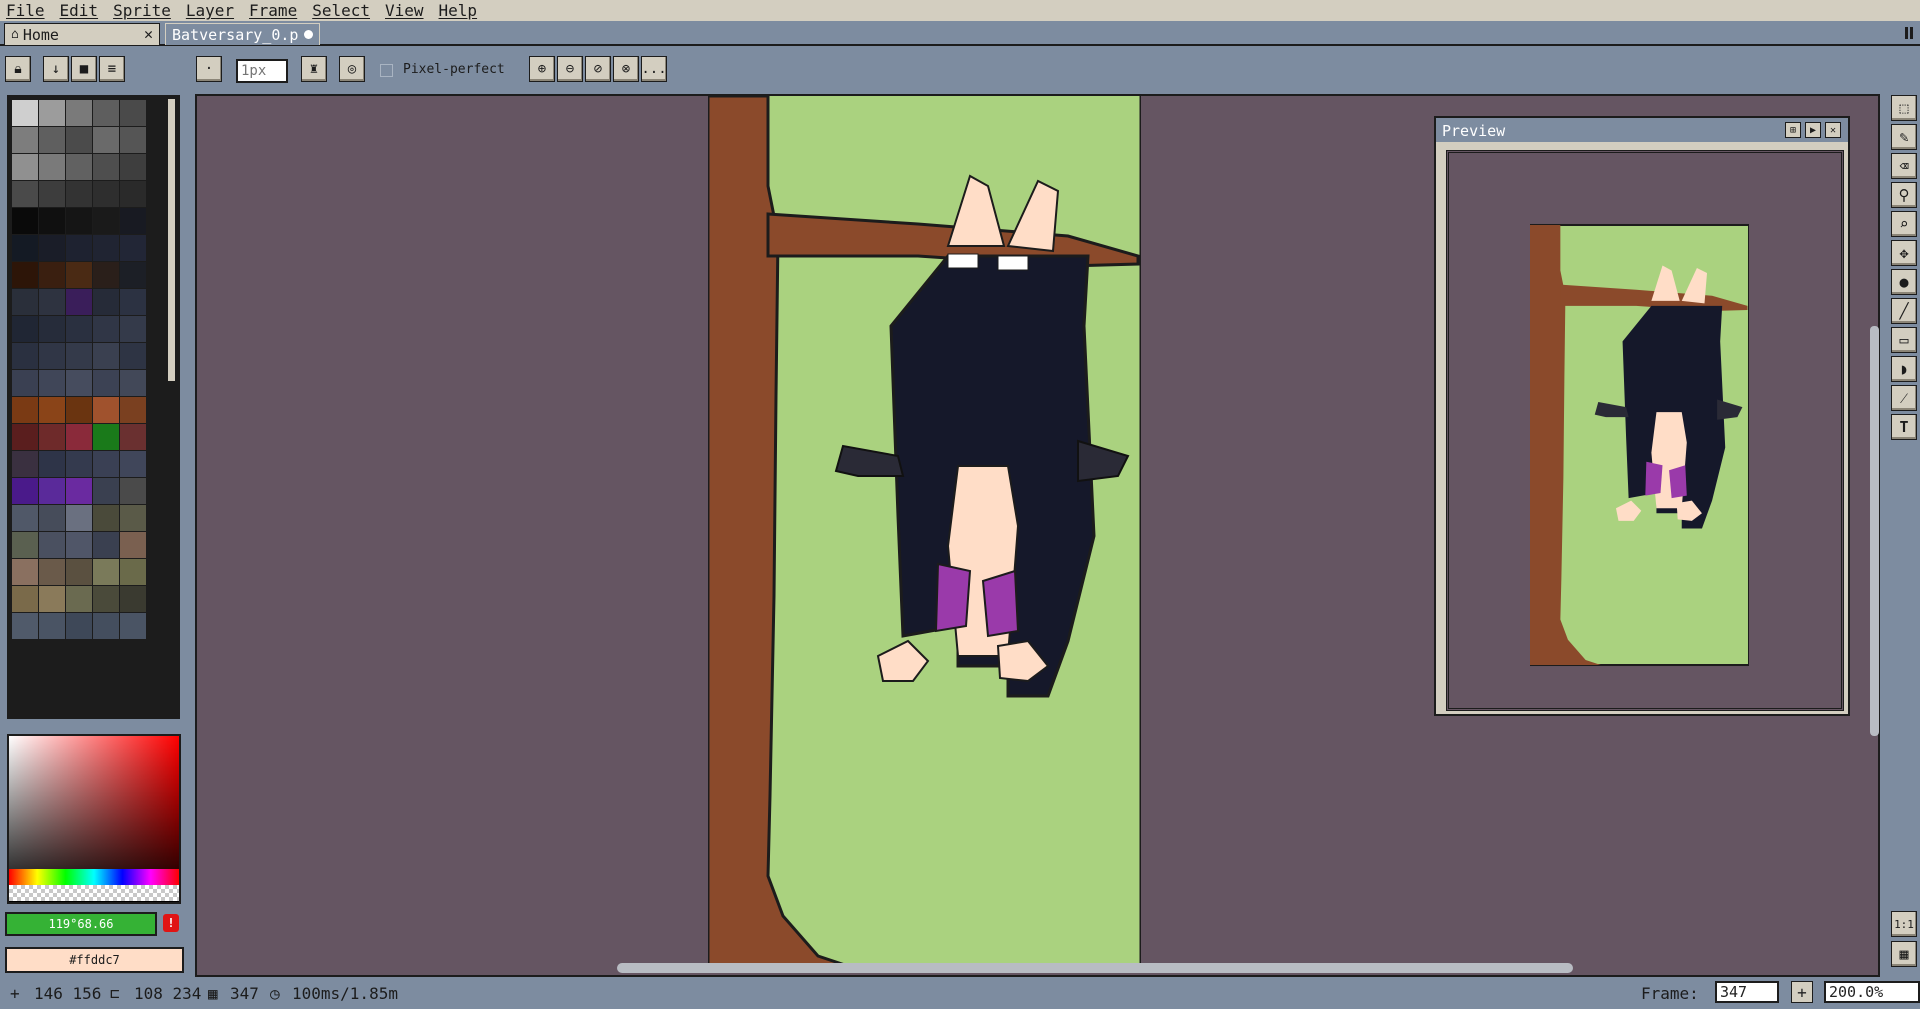 This screenshot has width=1920, height=1009. Describe the element at coordinates (1904, 282) in the screenshot. I see `paint-bucket-tool-button: ●` at that location.